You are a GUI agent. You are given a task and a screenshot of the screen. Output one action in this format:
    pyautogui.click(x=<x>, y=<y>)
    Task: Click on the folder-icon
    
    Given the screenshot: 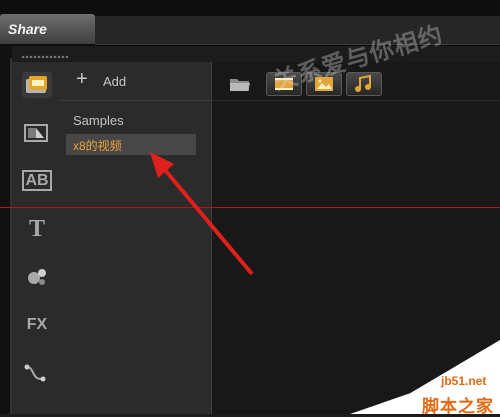 What is the action you would take?
    pyautogui.click(x=240, y=84)
    